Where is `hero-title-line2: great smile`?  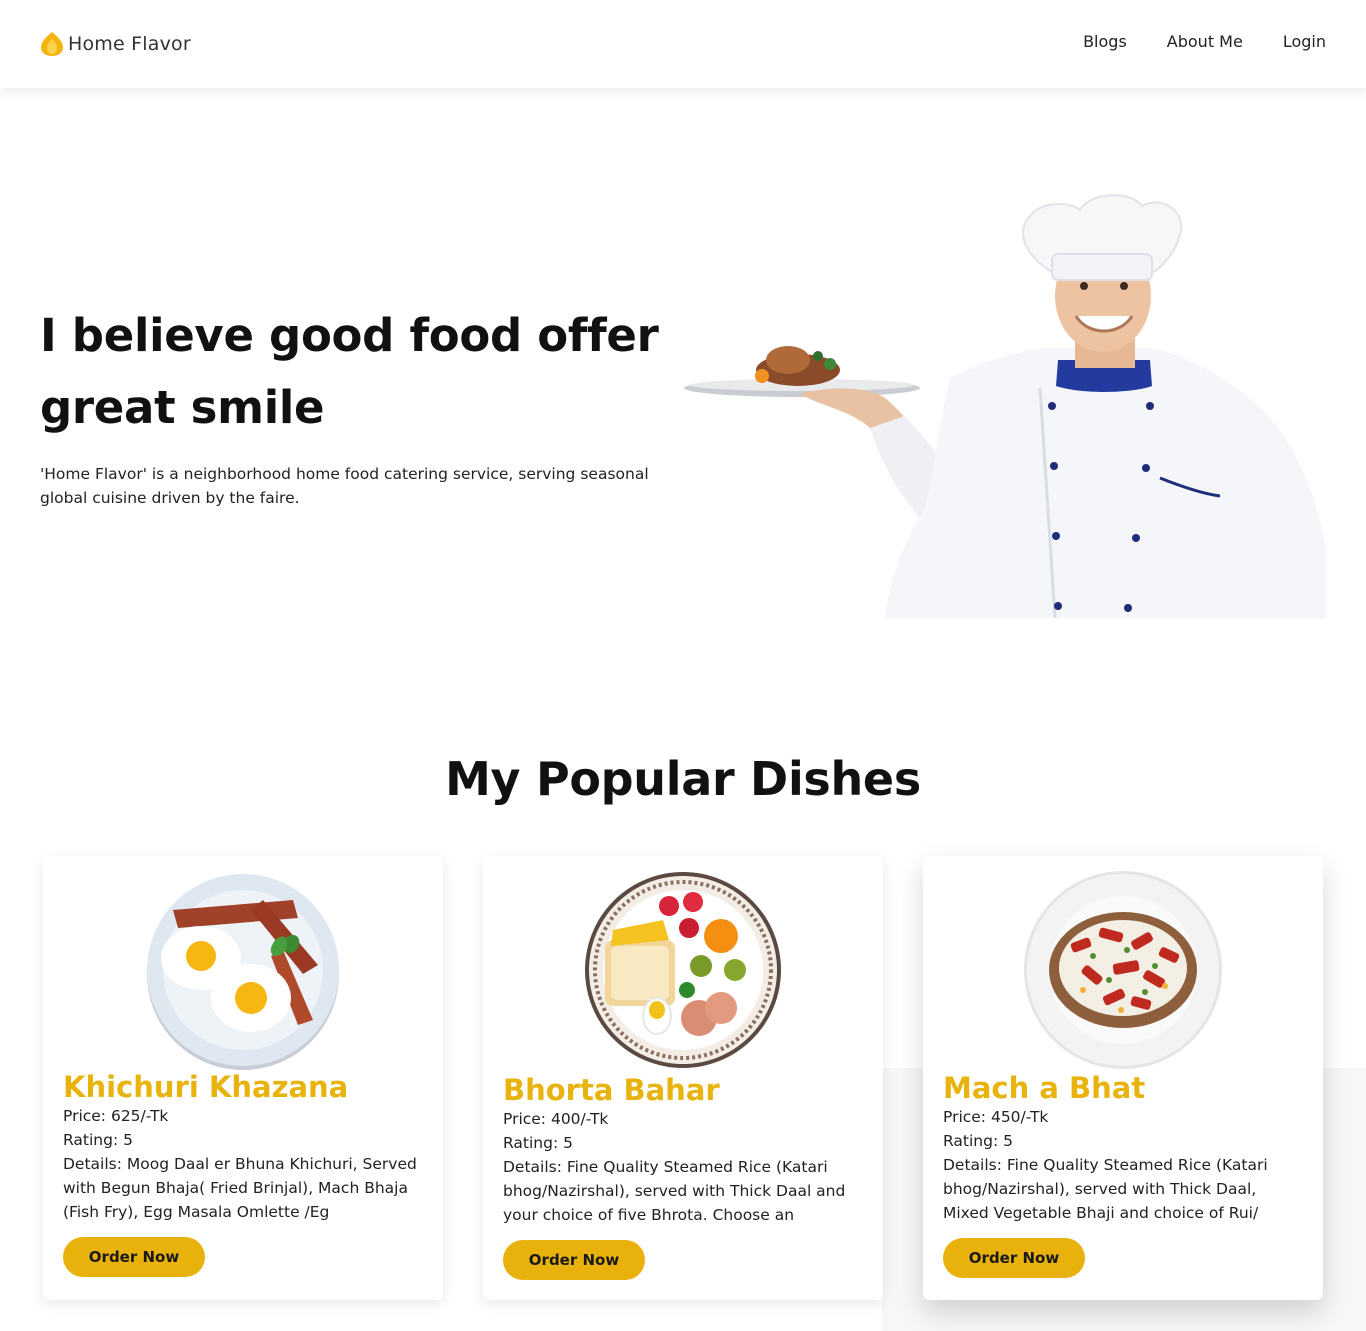 hero-title-line2: great smile is located at coordinates (182, 407).